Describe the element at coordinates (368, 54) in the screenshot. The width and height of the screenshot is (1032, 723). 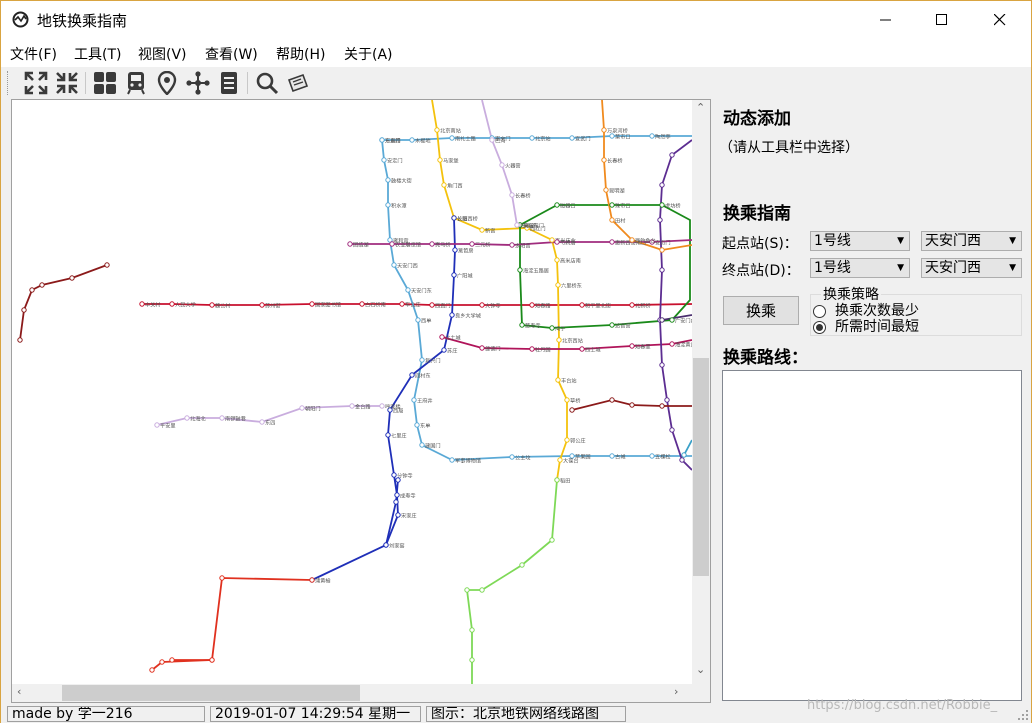
I see `menu-about: 关于(A)` at that location.